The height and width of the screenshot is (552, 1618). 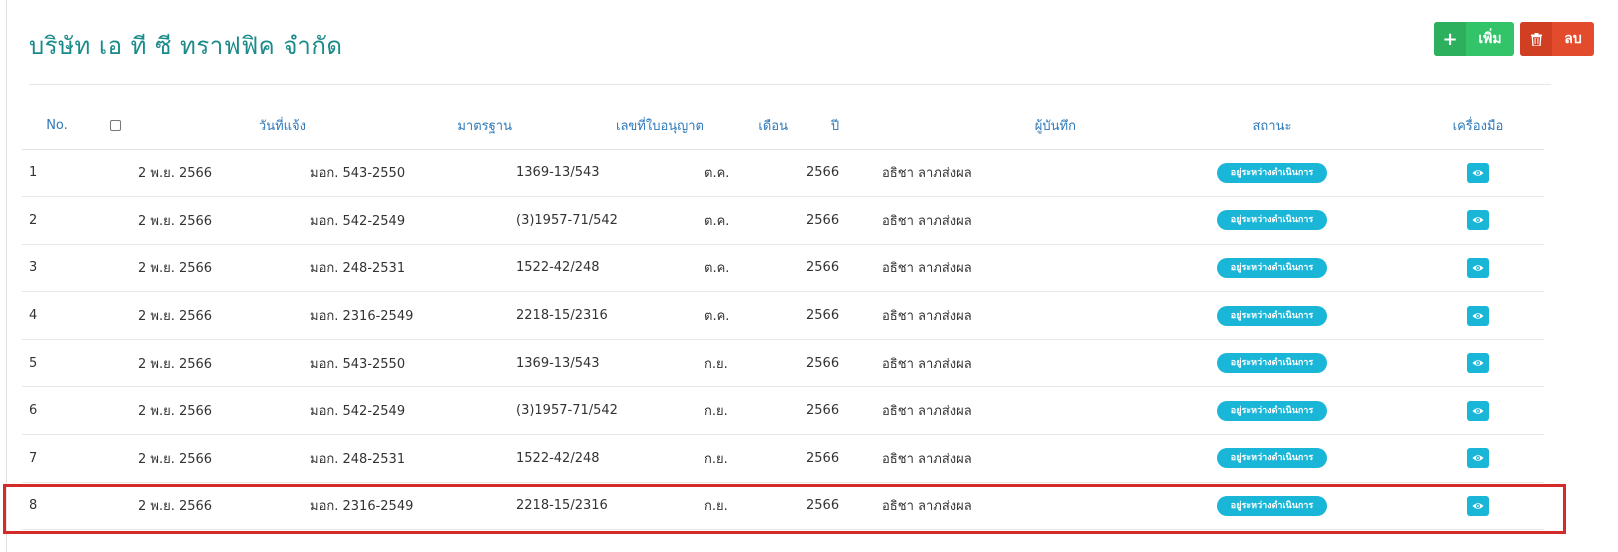 I want to click on cell-no: 7, so click(x=57, y=458).